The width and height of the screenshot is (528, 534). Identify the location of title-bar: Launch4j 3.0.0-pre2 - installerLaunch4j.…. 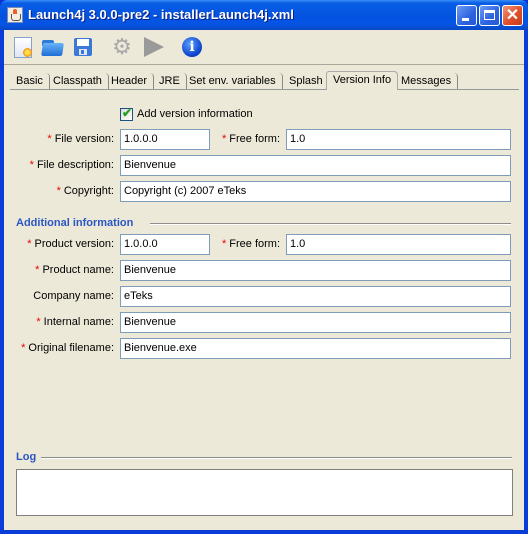
(264, 15).